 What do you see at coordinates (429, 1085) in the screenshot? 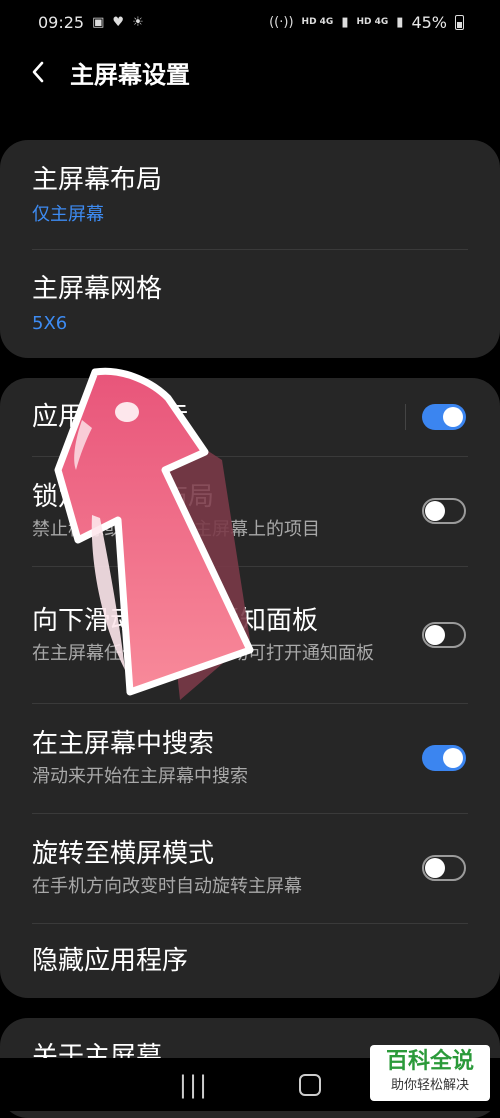
I see `watermark-subtitle: 助你轻松解决` at bounding box center [429, 1085].